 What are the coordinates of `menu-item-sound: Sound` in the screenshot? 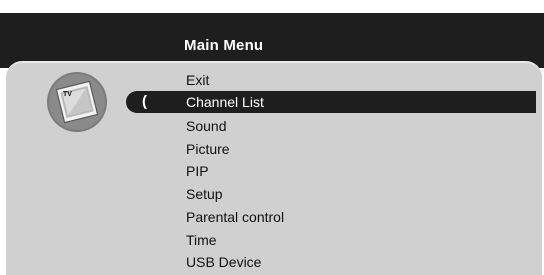 It's located at (356, 126).